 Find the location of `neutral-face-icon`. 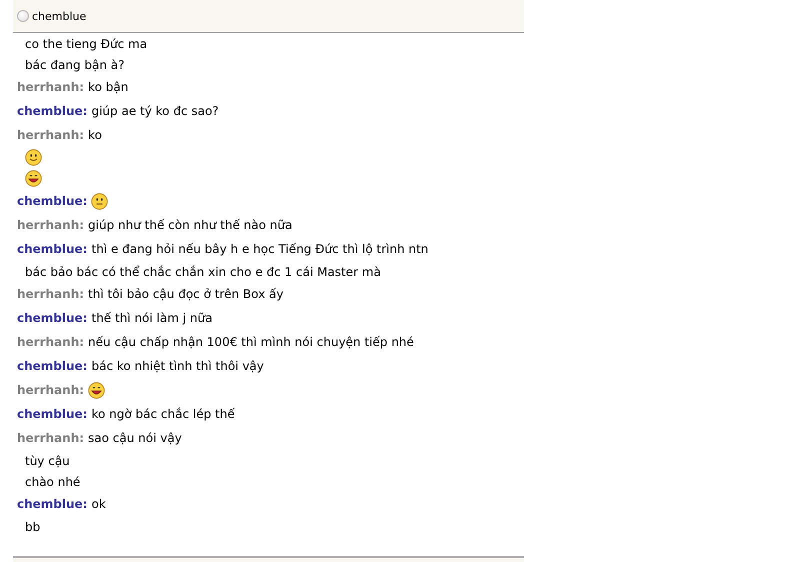

neutral-face-icon is located at coordinates (99, 201).